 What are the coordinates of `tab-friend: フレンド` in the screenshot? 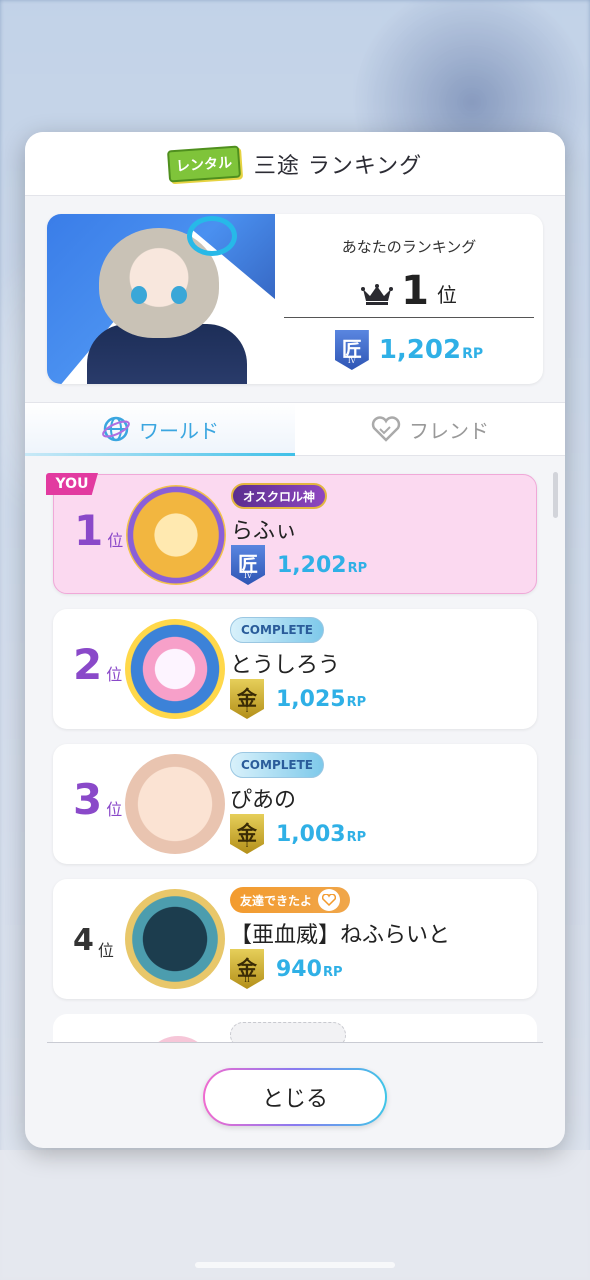 It's located at (430, 429).